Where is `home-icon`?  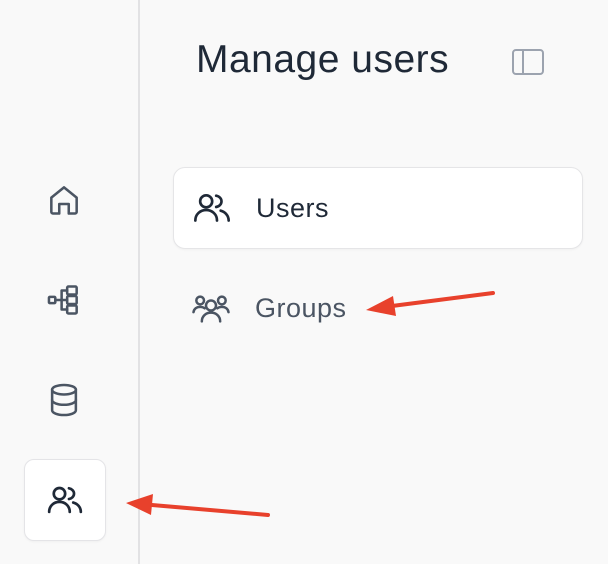 home-icon is located at coordinates (64, 200).